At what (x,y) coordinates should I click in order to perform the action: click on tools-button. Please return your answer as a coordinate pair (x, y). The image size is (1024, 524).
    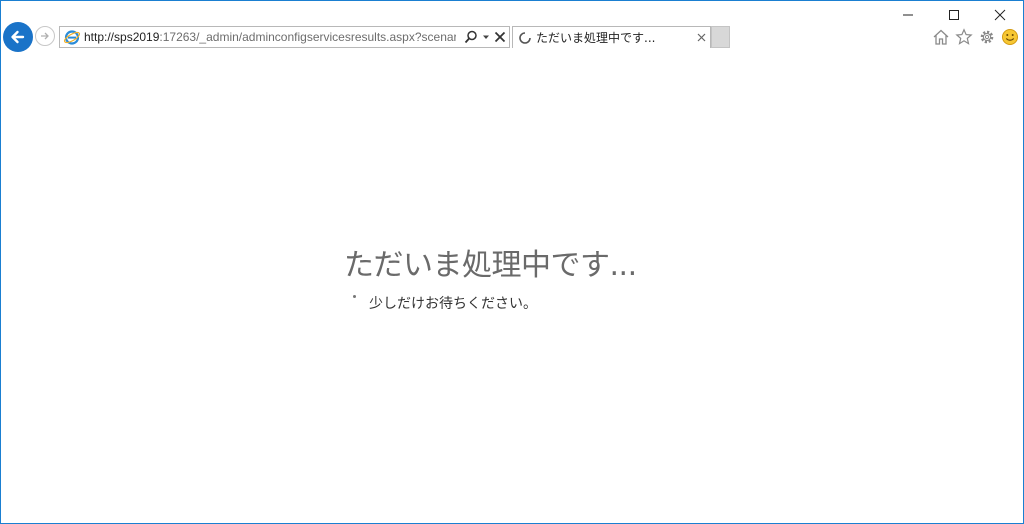
    Looking at the image, I should click on (986, 36).